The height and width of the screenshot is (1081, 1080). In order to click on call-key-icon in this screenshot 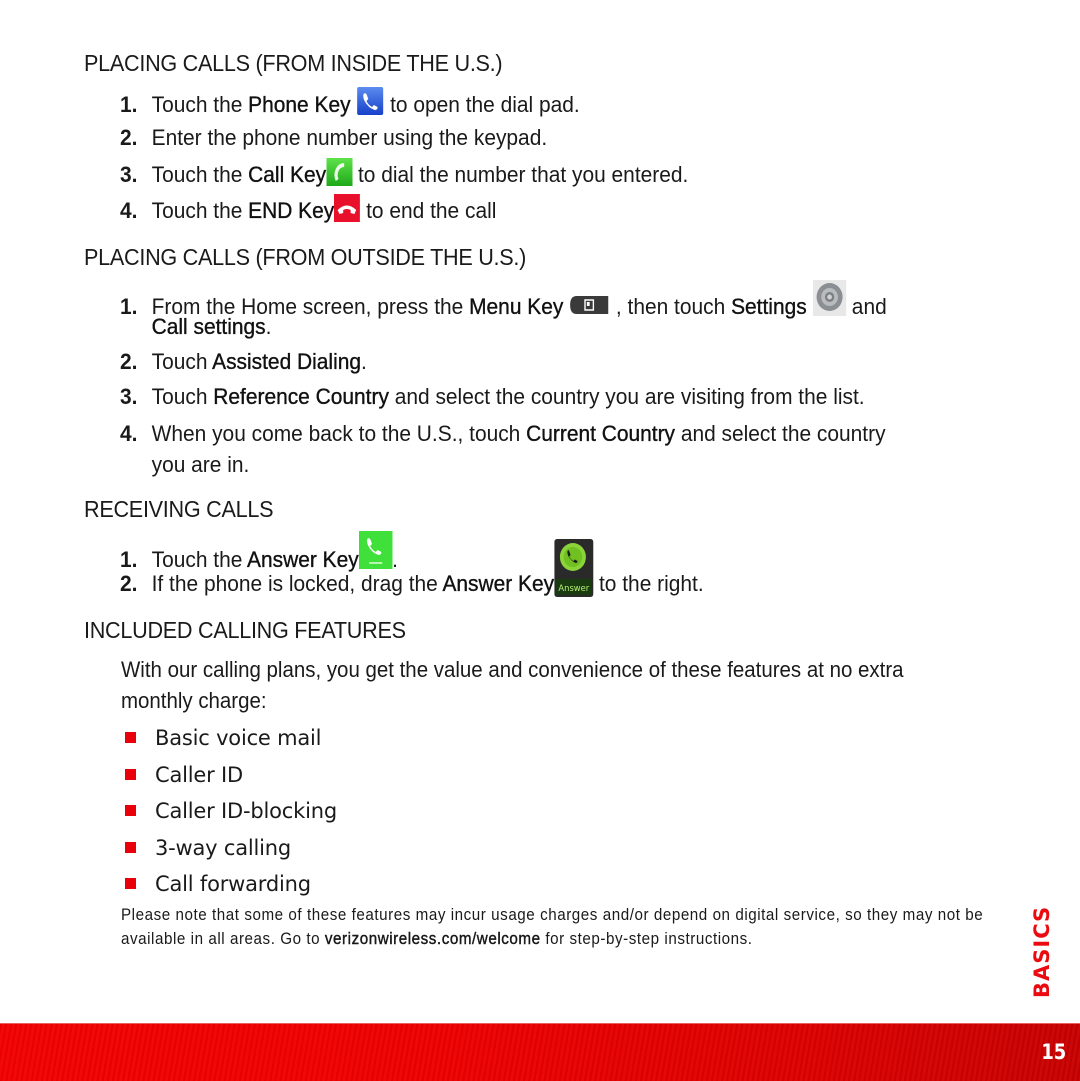, I will do `click(339, 172)`.